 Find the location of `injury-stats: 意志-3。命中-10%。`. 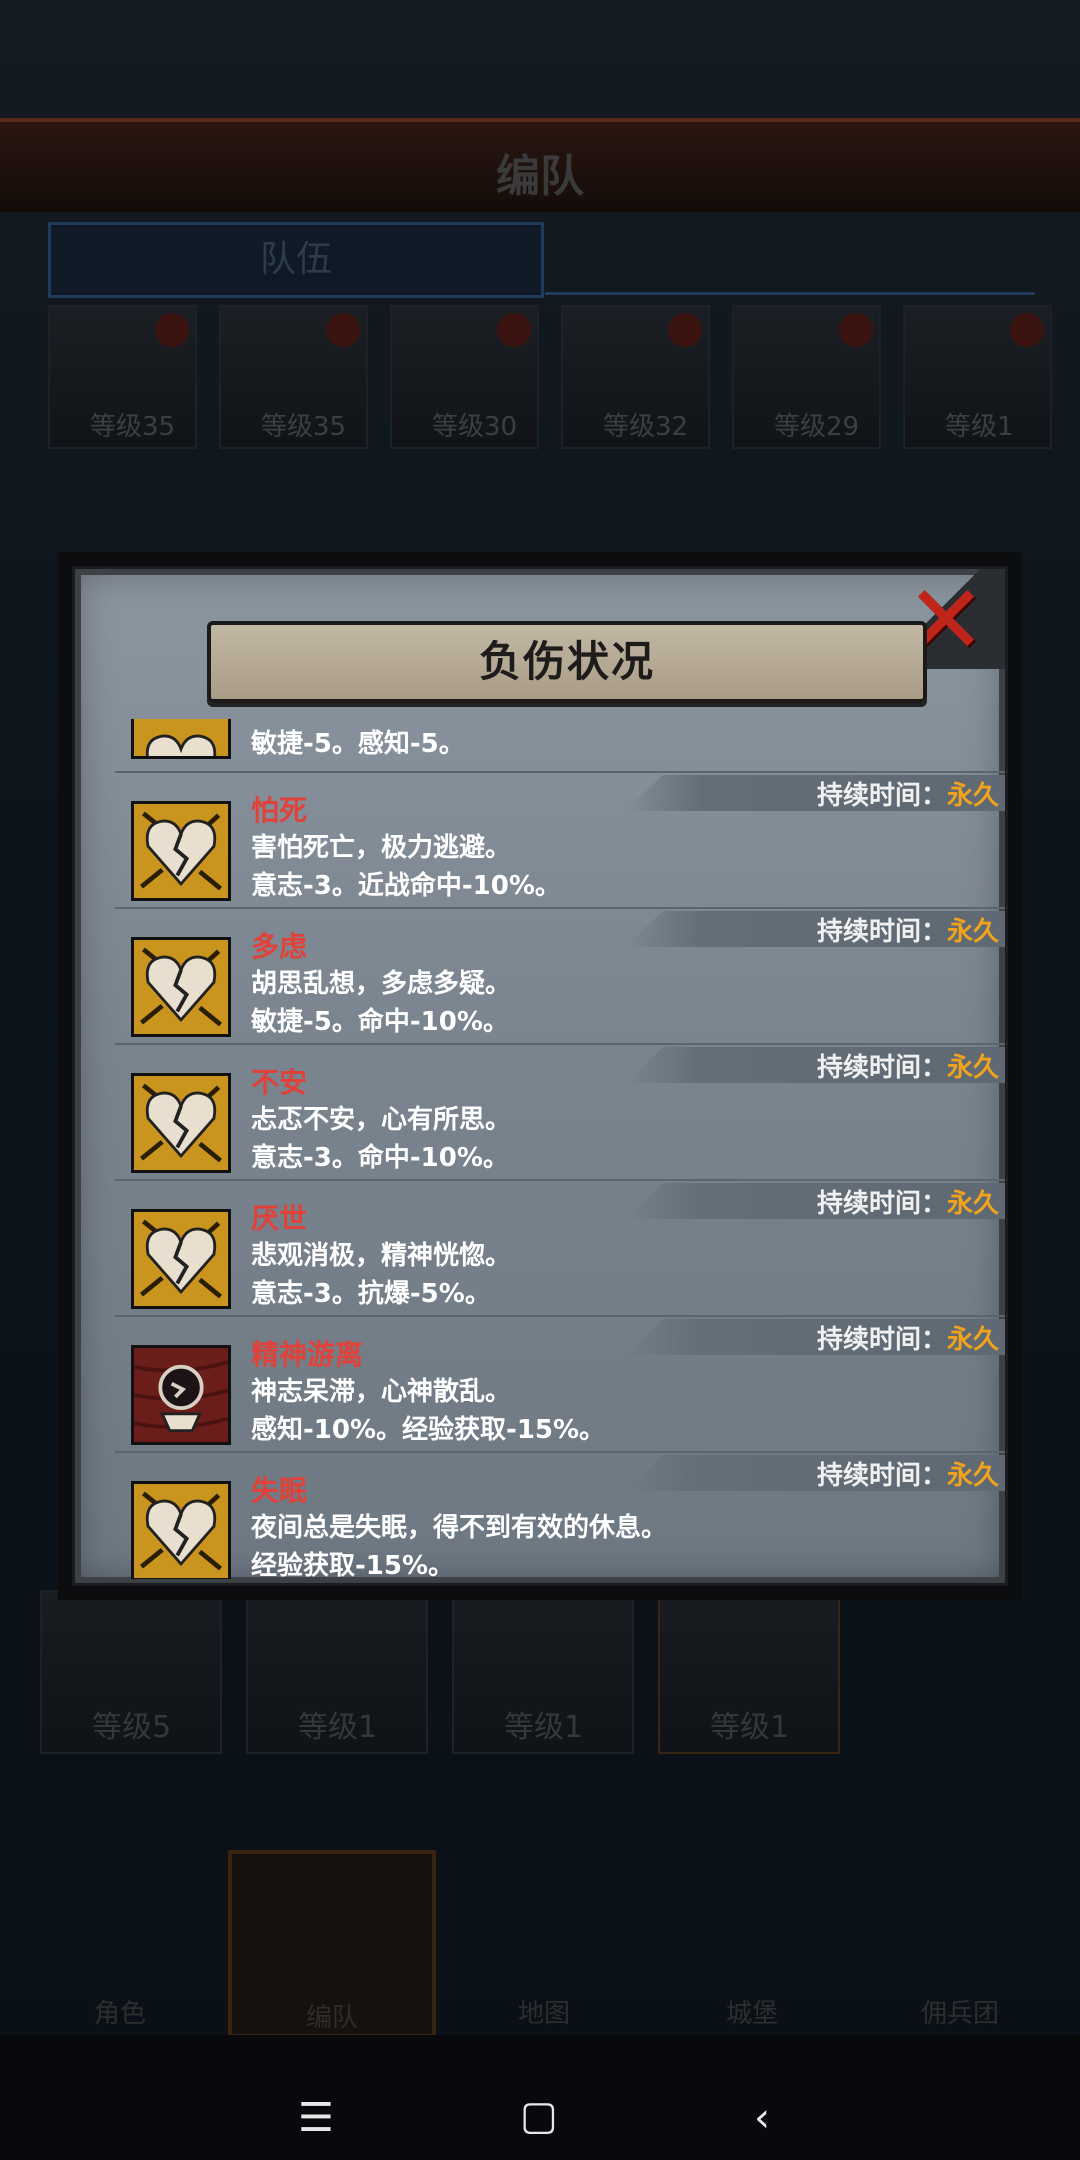

injury-stats: 意志-3。命中-10%。 is located at coordinates (380, 1158).